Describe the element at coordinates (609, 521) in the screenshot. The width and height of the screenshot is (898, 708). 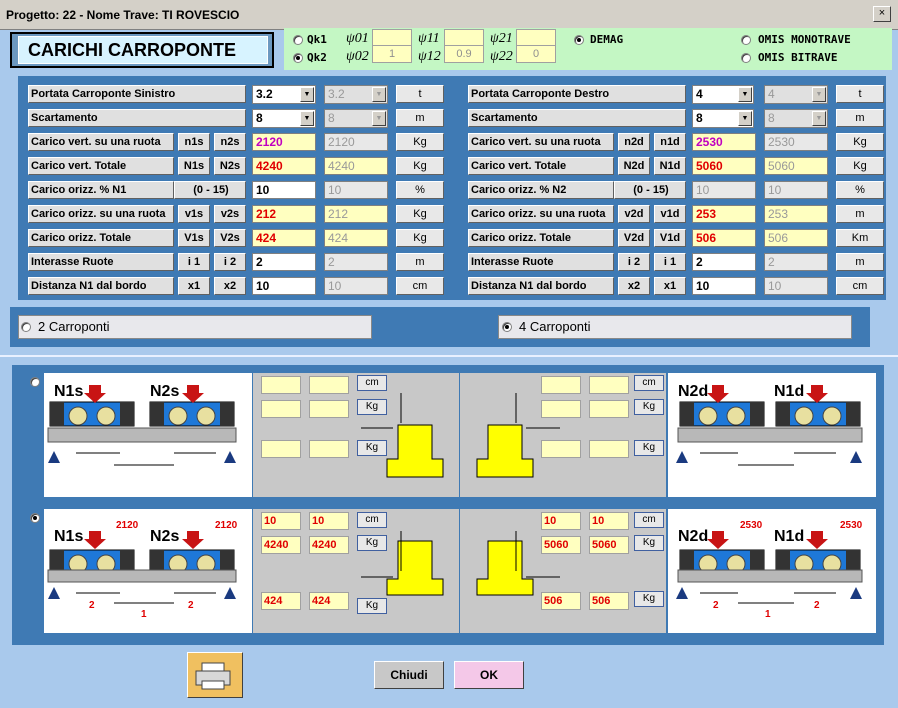
I see `r2-x2: 10` at that location.